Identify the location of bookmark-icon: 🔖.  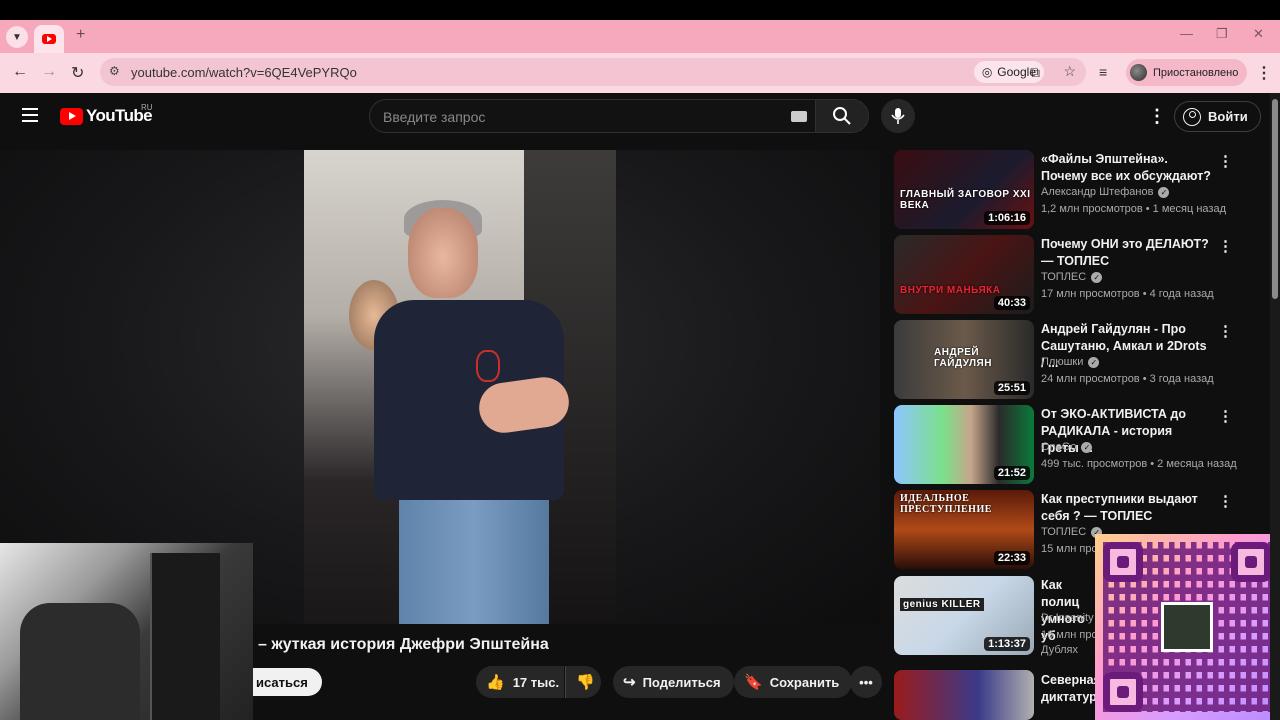
(753, 682).